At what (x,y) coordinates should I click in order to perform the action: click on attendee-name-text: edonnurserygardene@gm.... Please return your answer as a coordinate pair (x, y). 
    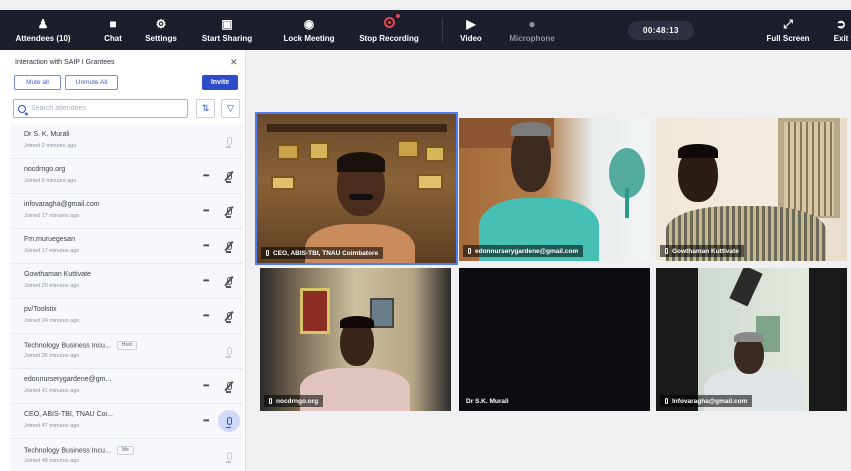
    Looking at the image, I should click on (68, 379).